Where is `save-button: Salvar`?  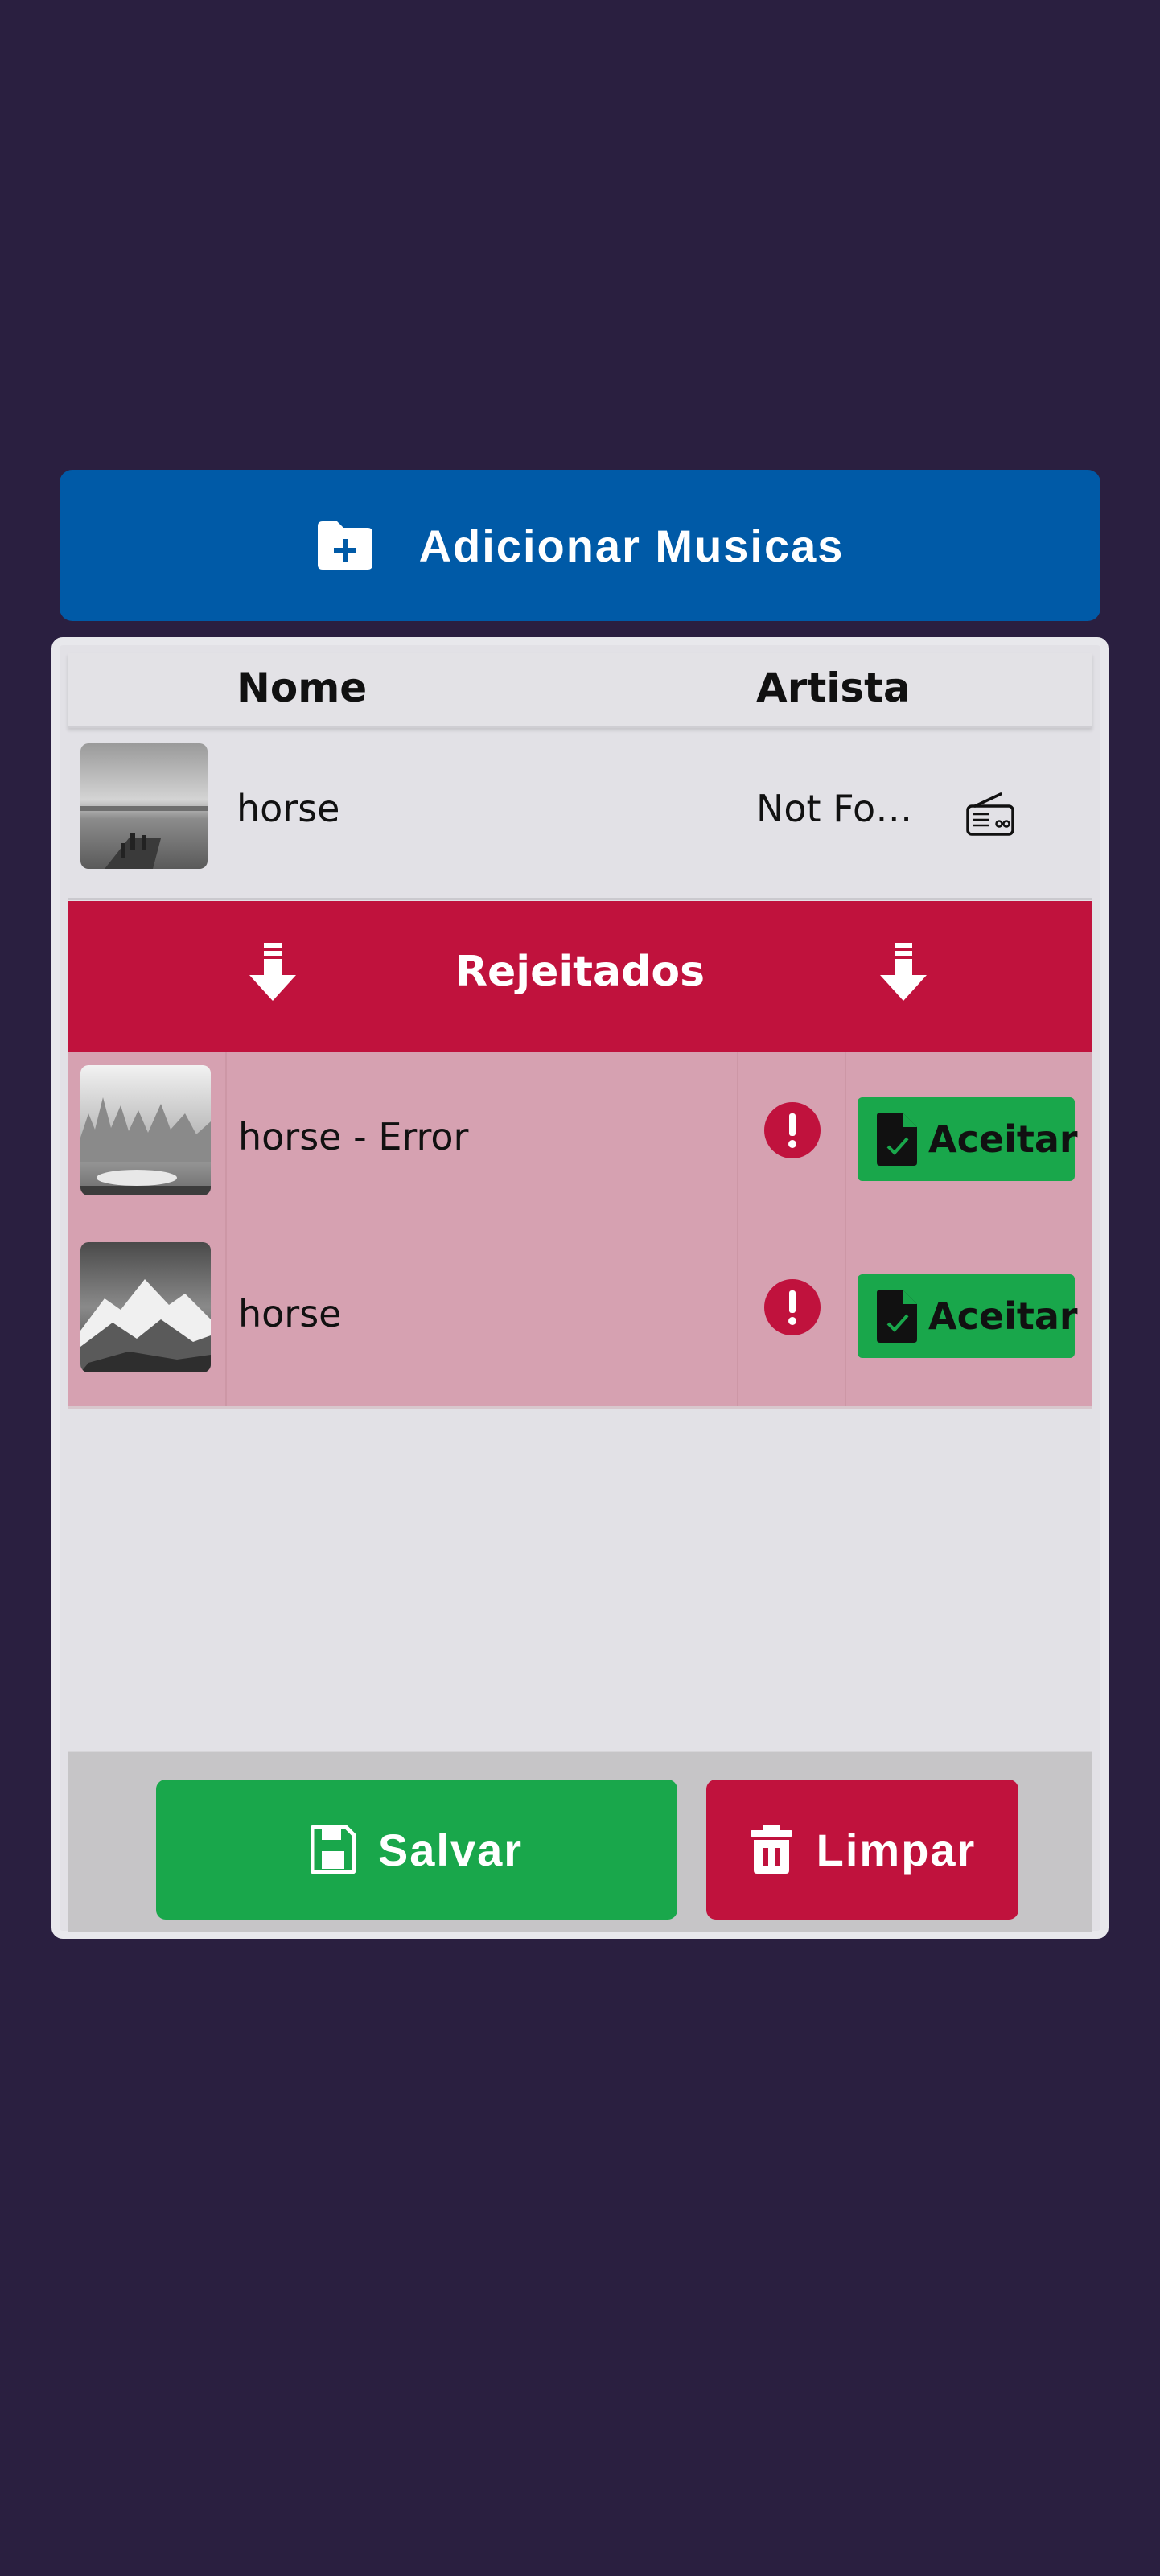 save-button: Salvar is located at coordinates (416, 1850).